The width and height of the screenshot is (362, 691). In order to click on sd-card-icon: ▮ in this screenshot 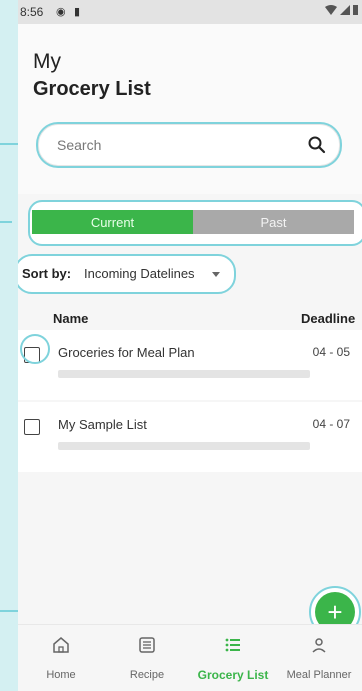, I will do `click(77, 12)`.